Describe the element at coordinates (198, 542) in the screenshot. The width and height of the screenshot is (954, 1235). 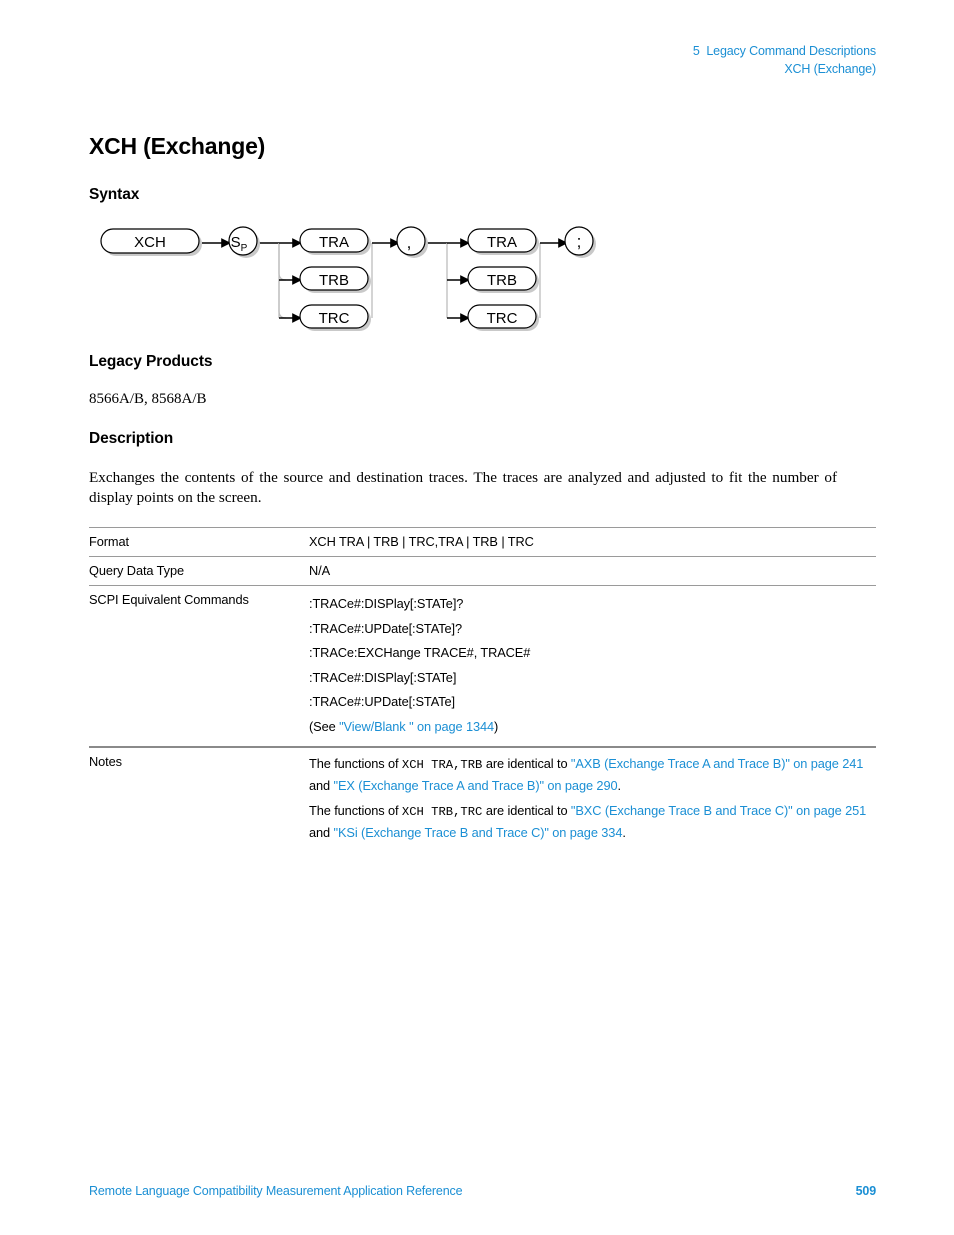
I see `row-label-format: Format` at that location.